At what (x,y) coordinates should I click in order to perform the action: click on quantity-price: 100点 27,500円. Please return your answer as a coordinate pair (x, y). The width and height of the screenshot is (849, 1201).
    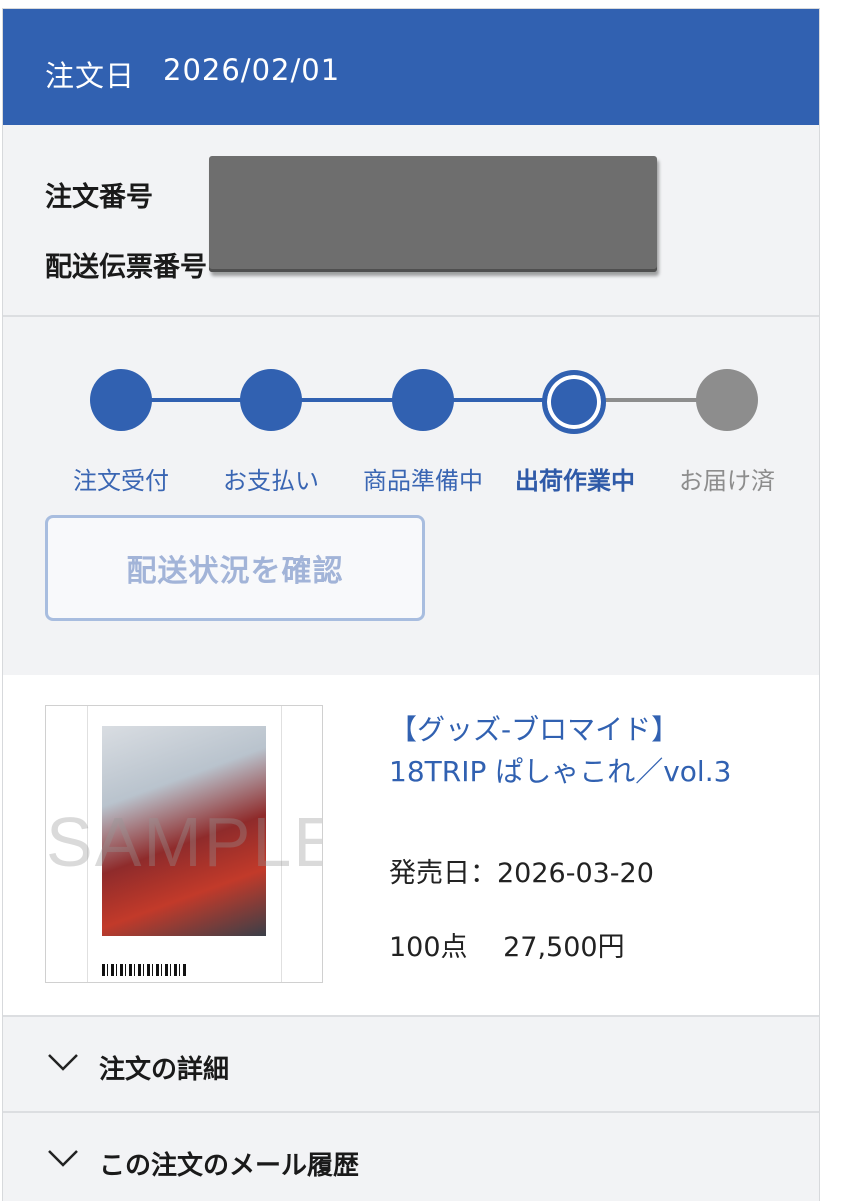
    Looking at the image, I should click on (507, 947).